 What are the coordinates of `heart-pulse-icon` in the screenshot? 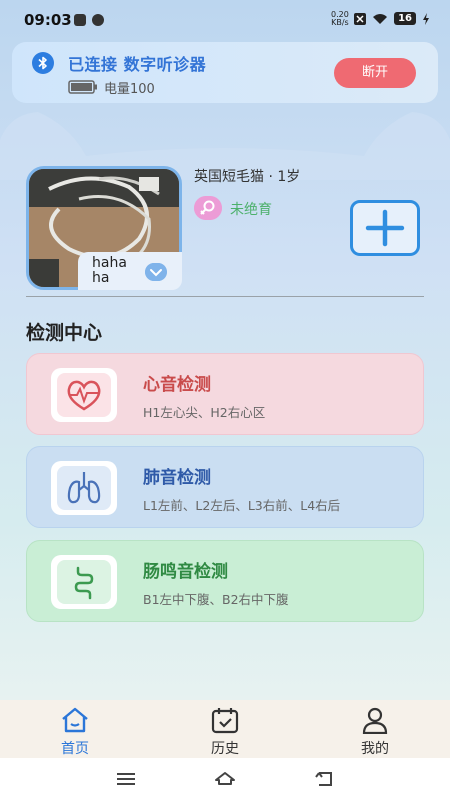 It's located at (84, 395).